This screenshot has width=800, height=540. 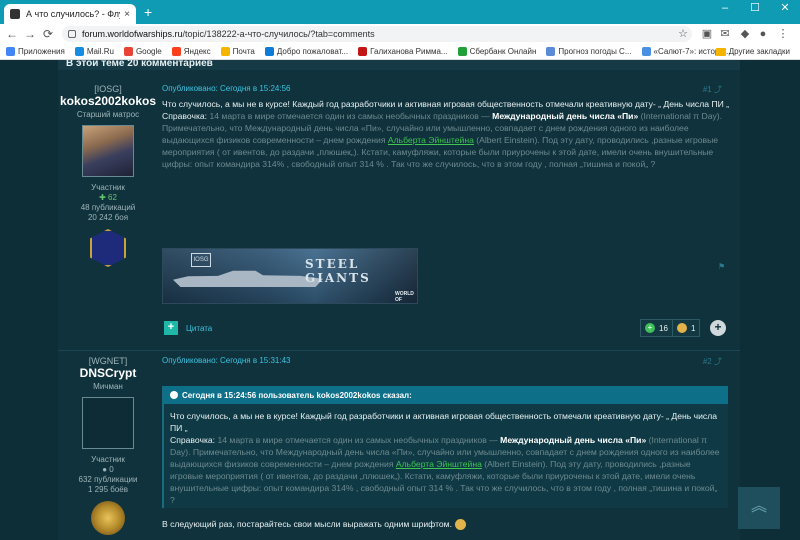 I want to click on bookmark-mailru: Mail.Ru, so click(x=94, y=51).